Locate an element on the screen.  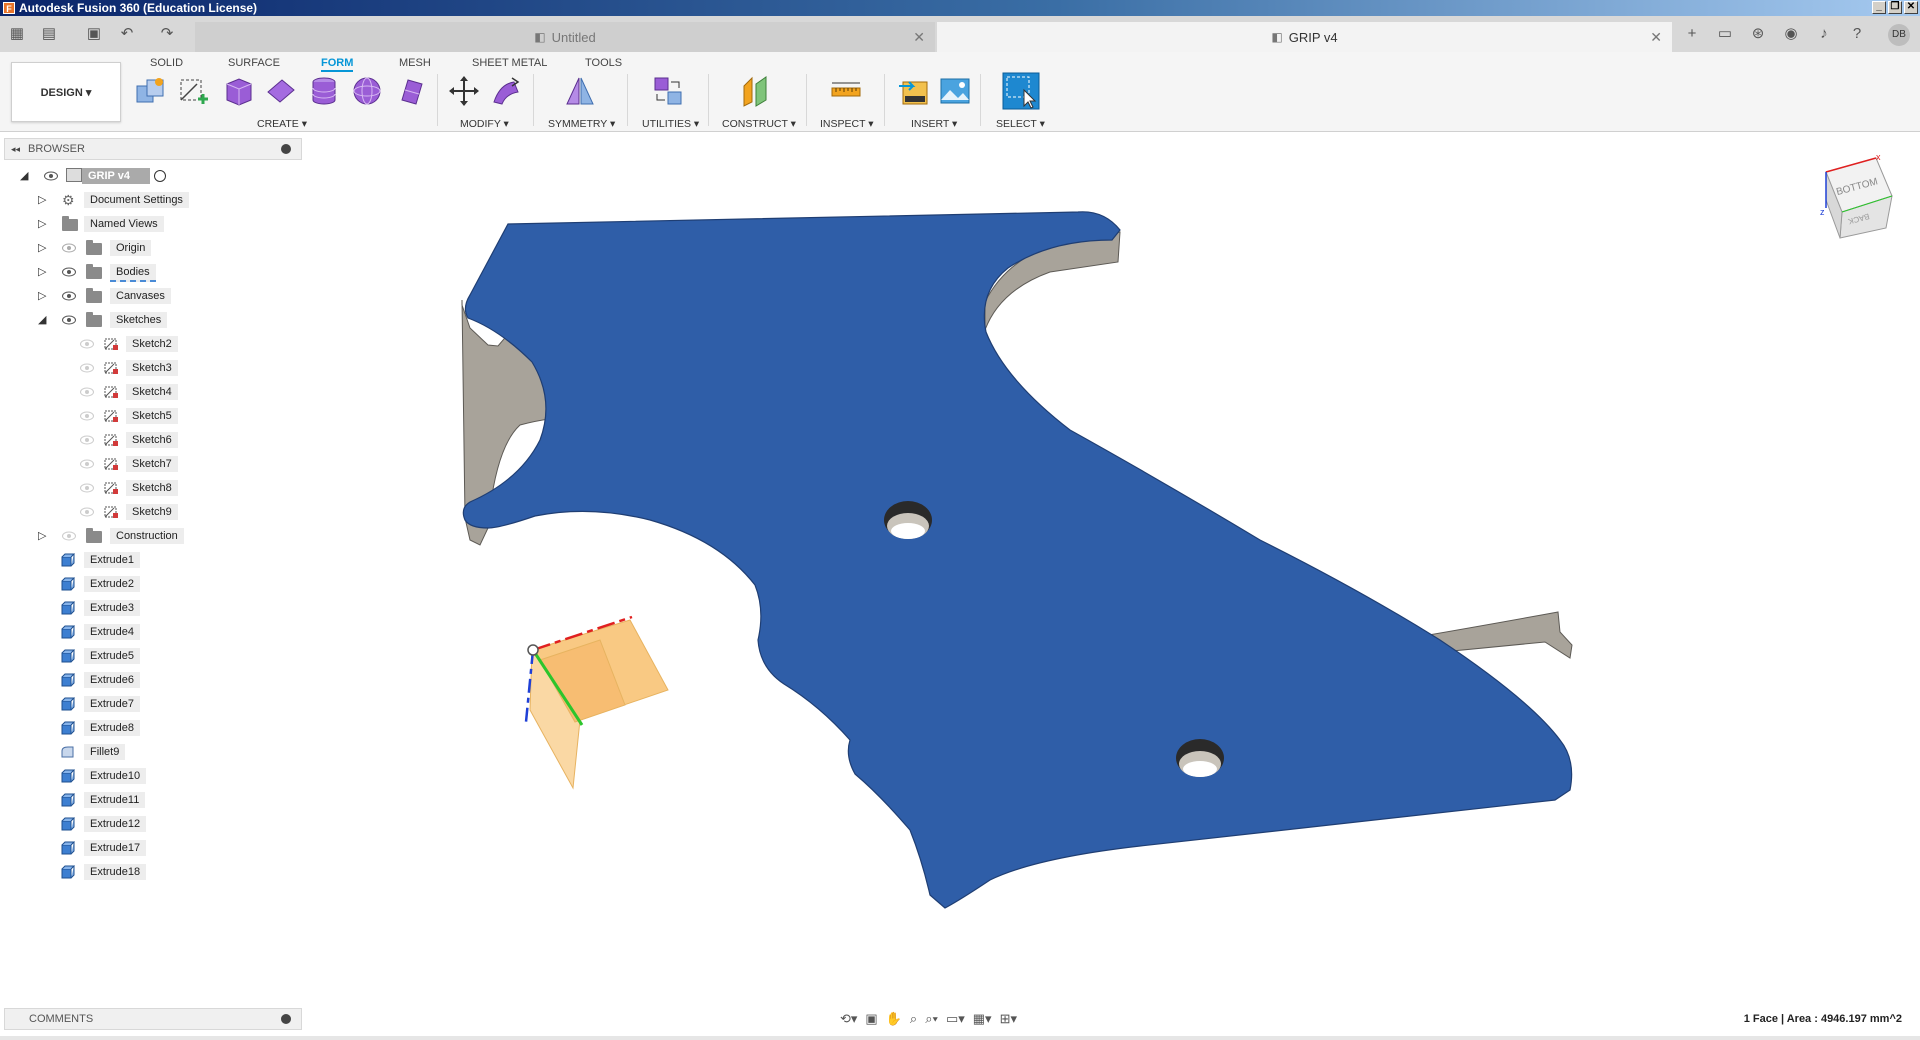
attach-canvas-icon is located at coordinates (955, 91).